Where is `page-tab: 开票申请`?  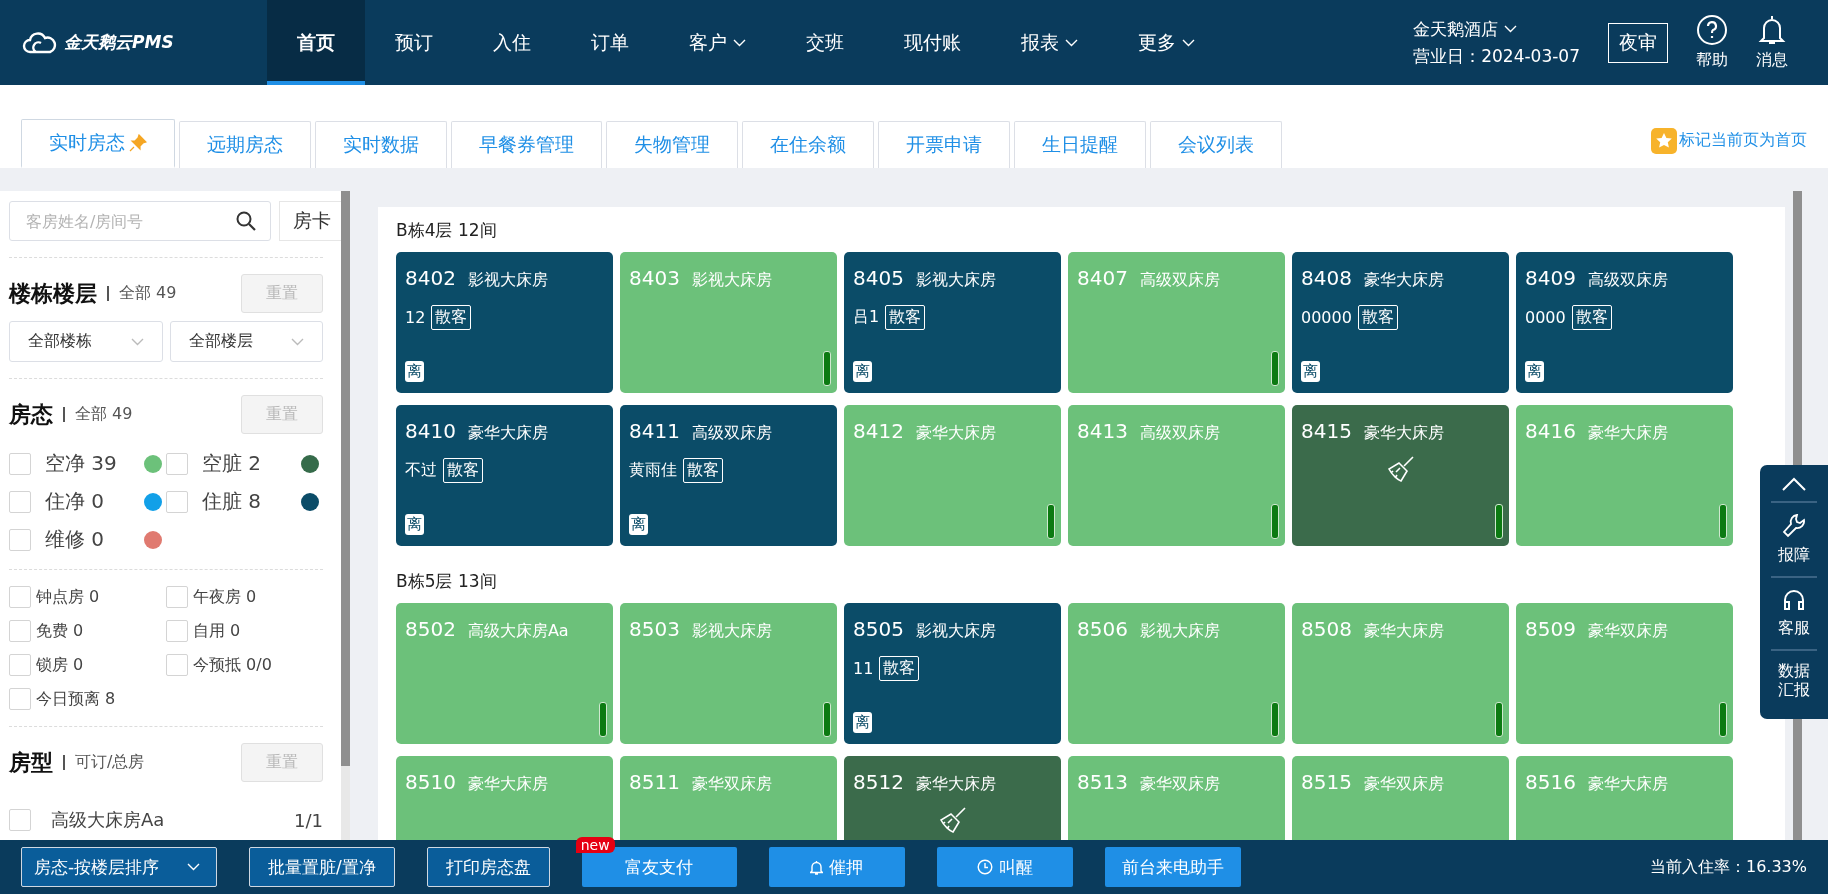 page-tab: 开票申请 is located at coordinates (944, 144).